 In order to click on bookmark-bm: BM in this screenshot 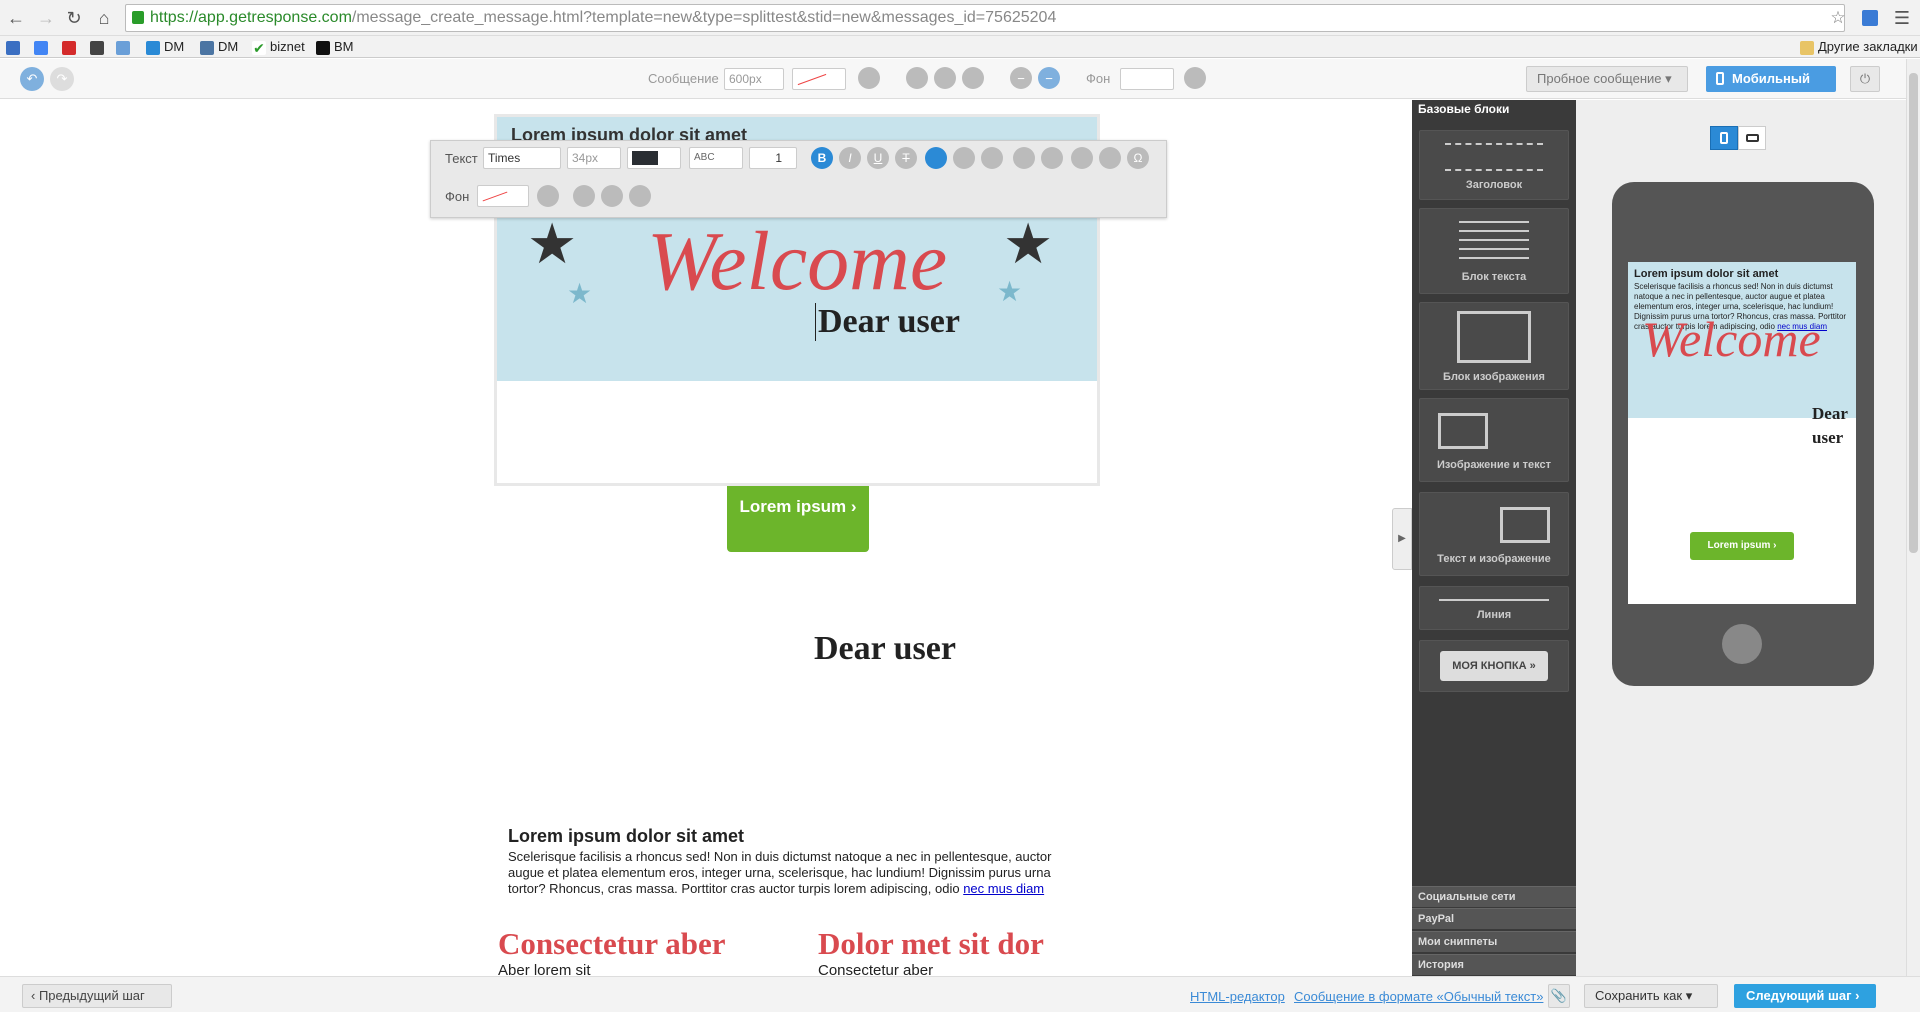, I will do `click(335, 47)`.